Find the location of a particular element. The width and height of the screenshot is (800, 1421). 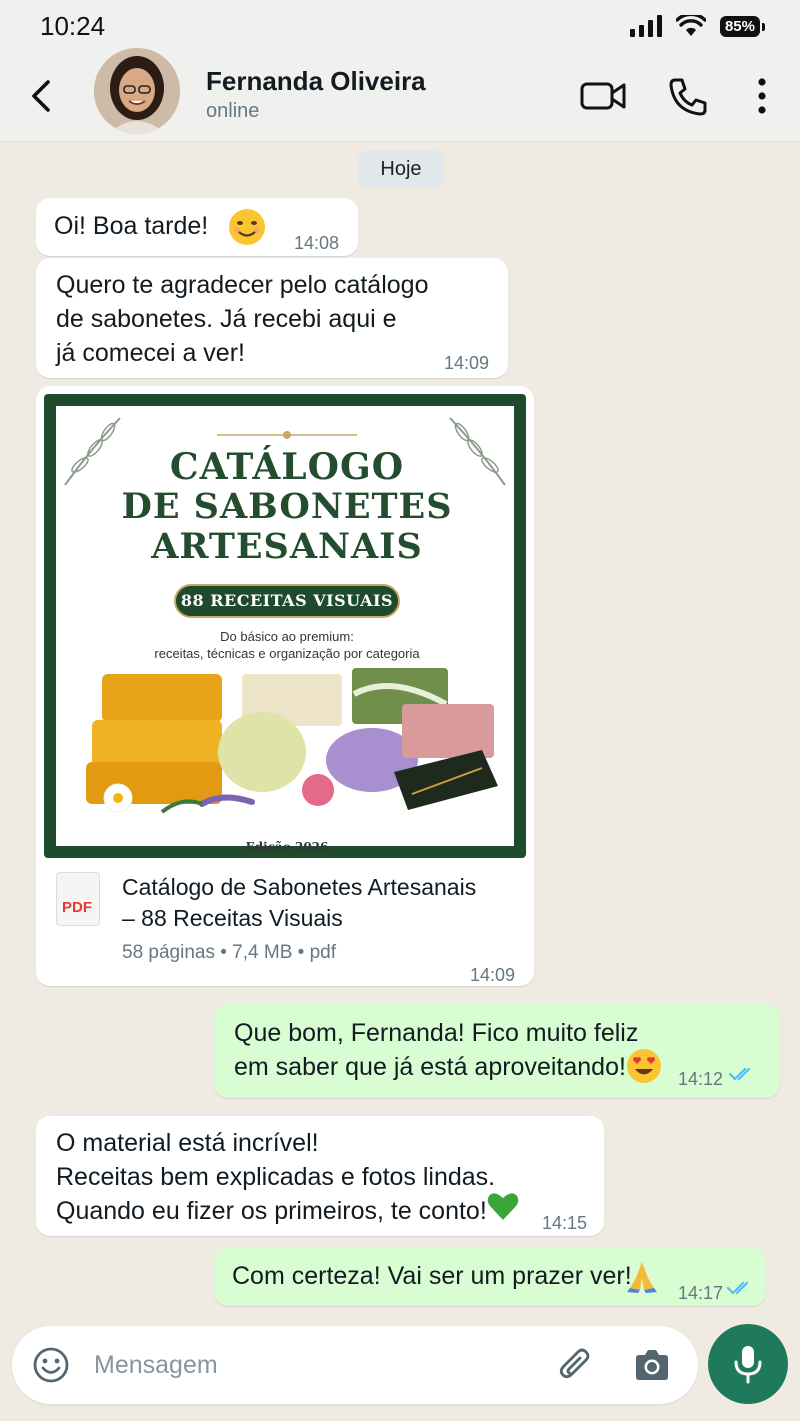

wifi-icon is located at coordinates (690, 25).